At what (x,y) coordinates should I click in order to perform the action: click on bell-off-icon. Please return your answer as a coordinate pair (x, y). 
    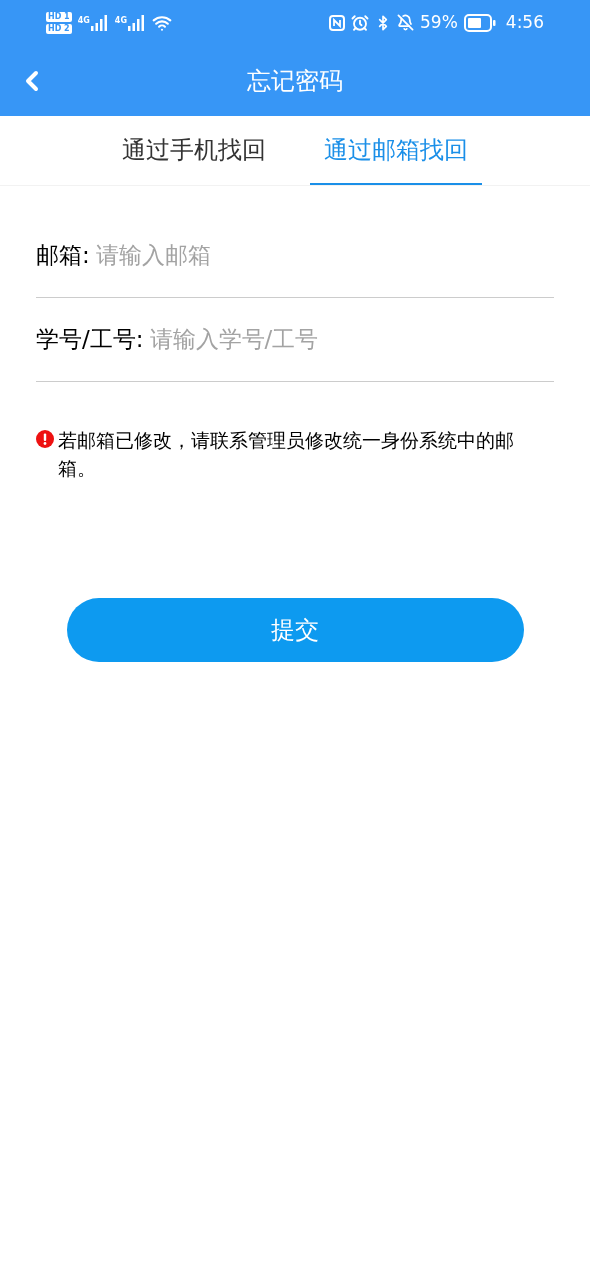
    Looking at the image, I should click on (405, 22).